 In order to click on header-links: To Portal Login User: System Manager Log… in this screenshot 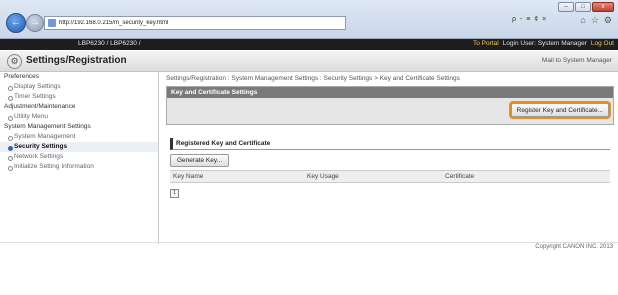, I will do `click(543, 43)`.